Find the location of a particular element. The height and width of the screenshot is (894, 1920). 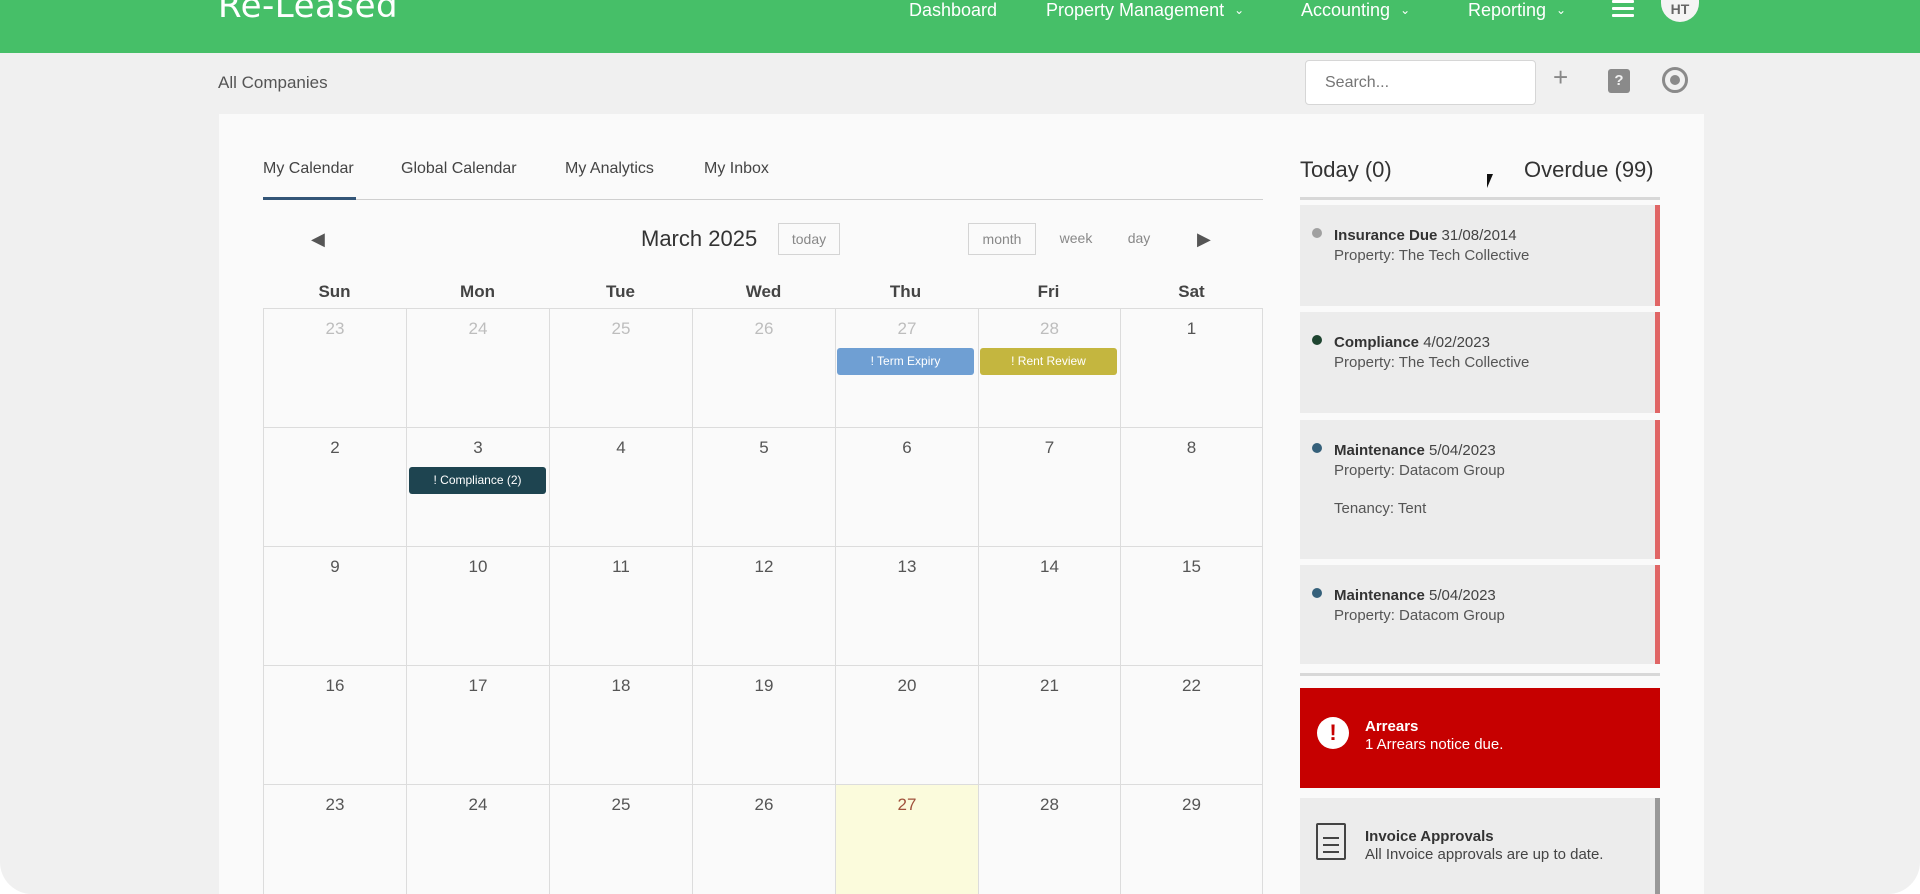

calendar-day-cell: 7 is located at coordinates (1050, 487).